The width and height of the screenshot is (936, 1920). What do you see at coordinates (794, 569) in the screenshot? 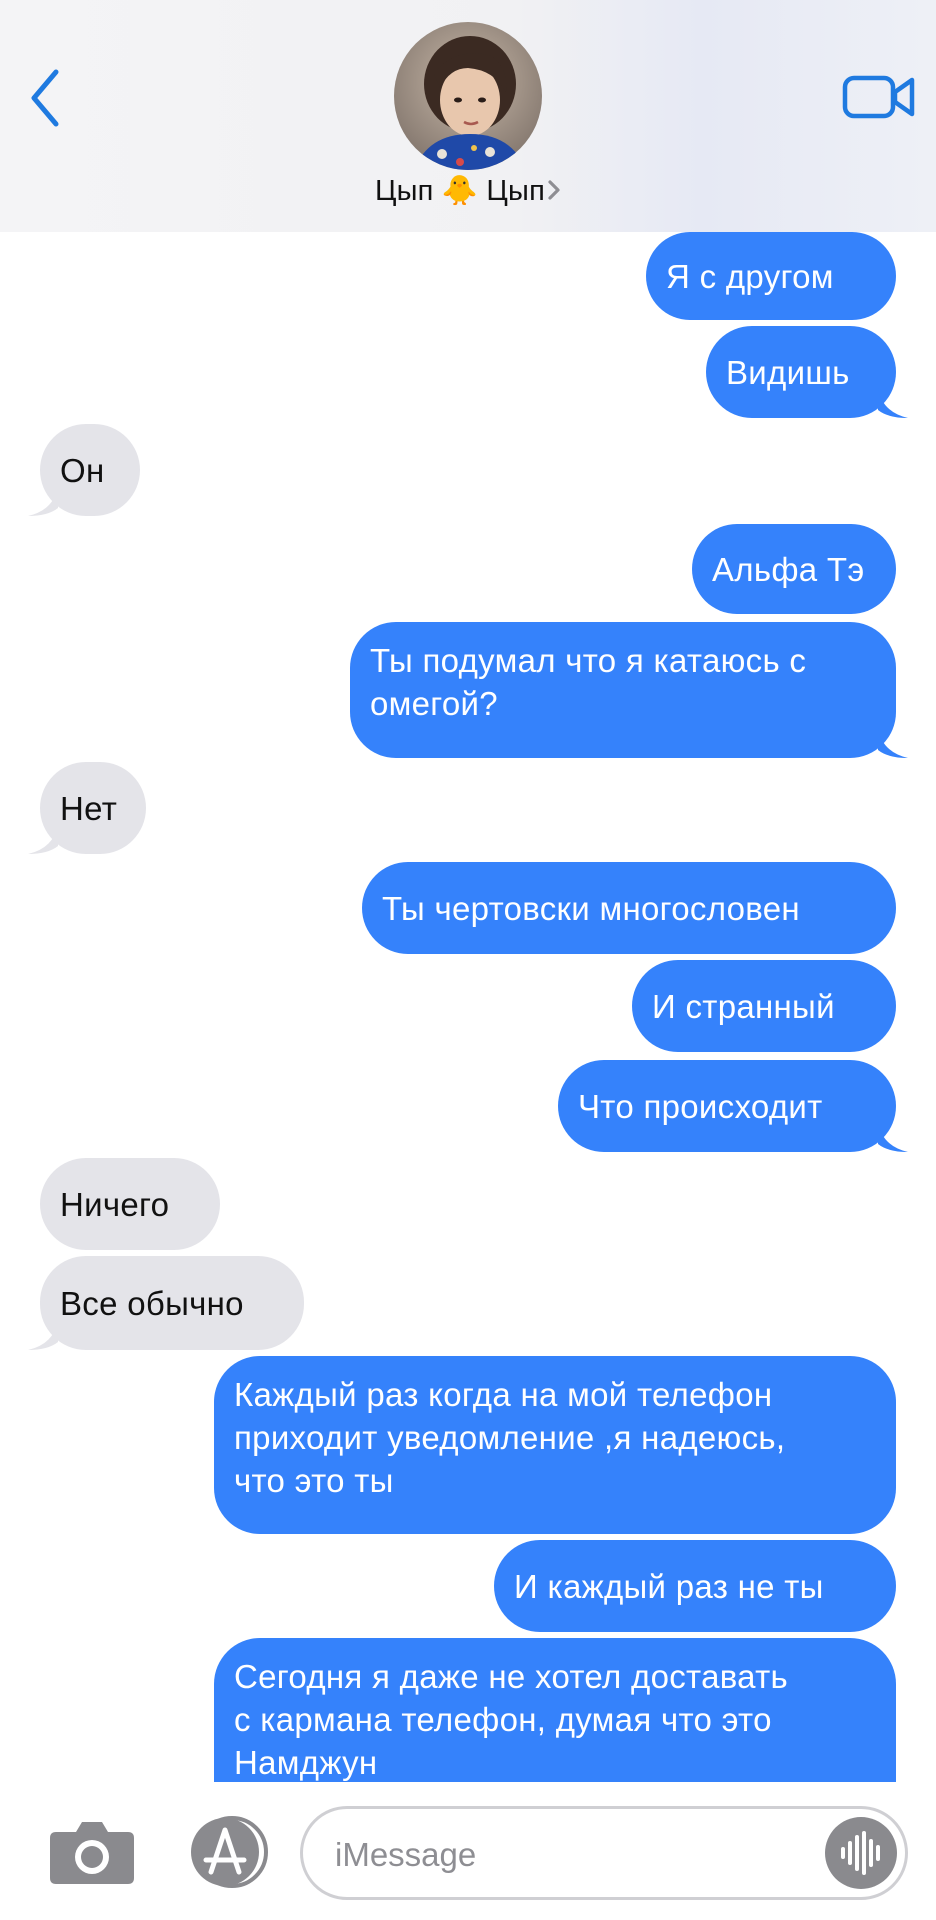
I see `message-bubble-outgoing: Альфа Тэ` at bounding box center [794, 569].